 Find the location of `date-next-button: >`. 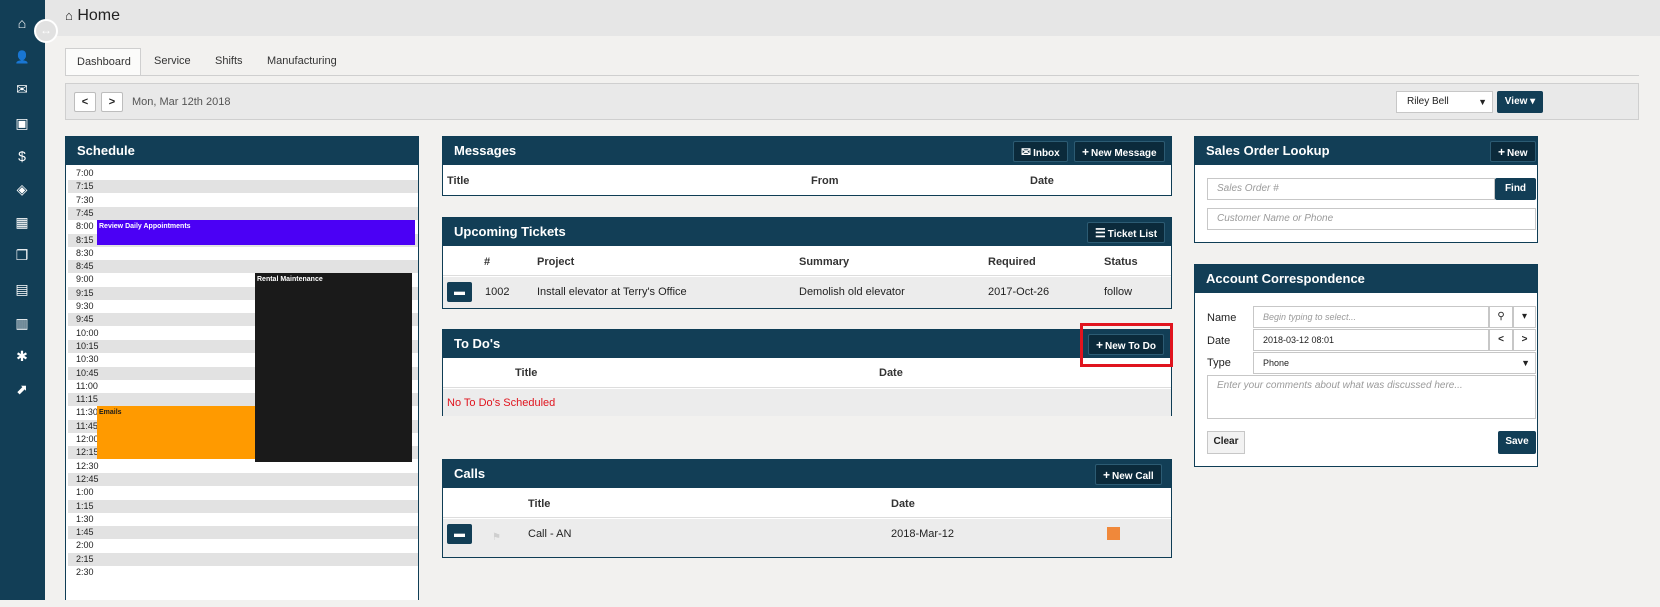

date-next-button: > is located at coordinates (1524, 340).